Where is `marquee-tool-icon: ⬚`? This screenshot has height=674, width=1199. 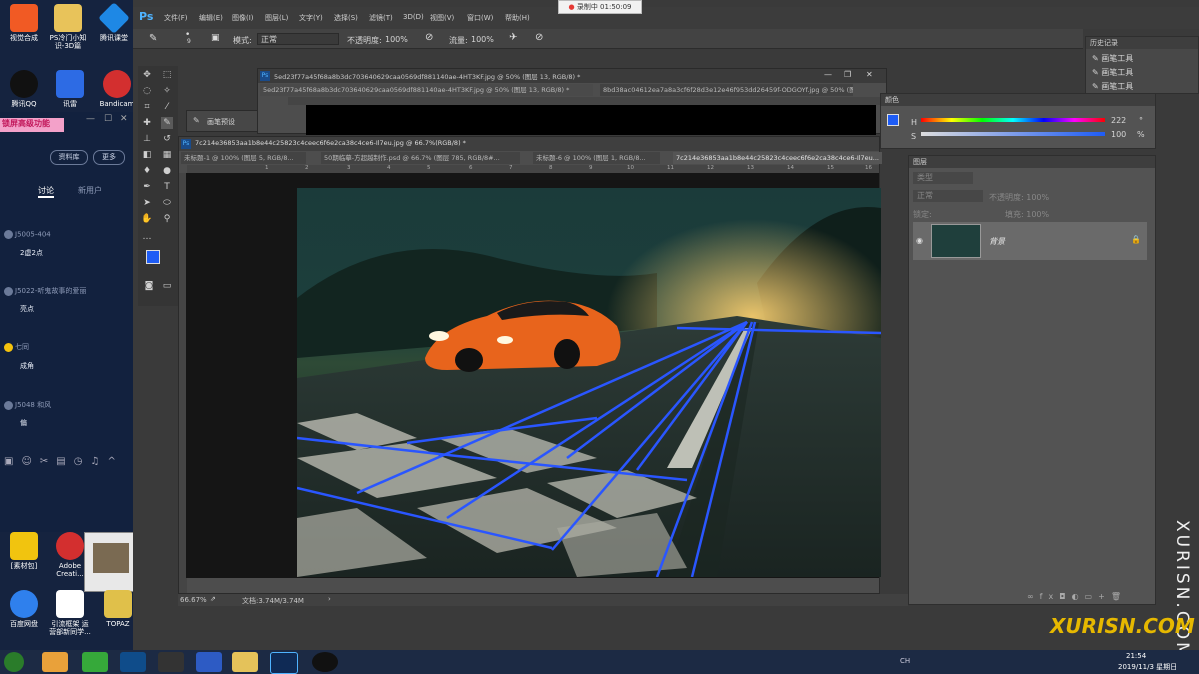
marquee-tool-icon: ⬚ is located at coordinates (167, 75).